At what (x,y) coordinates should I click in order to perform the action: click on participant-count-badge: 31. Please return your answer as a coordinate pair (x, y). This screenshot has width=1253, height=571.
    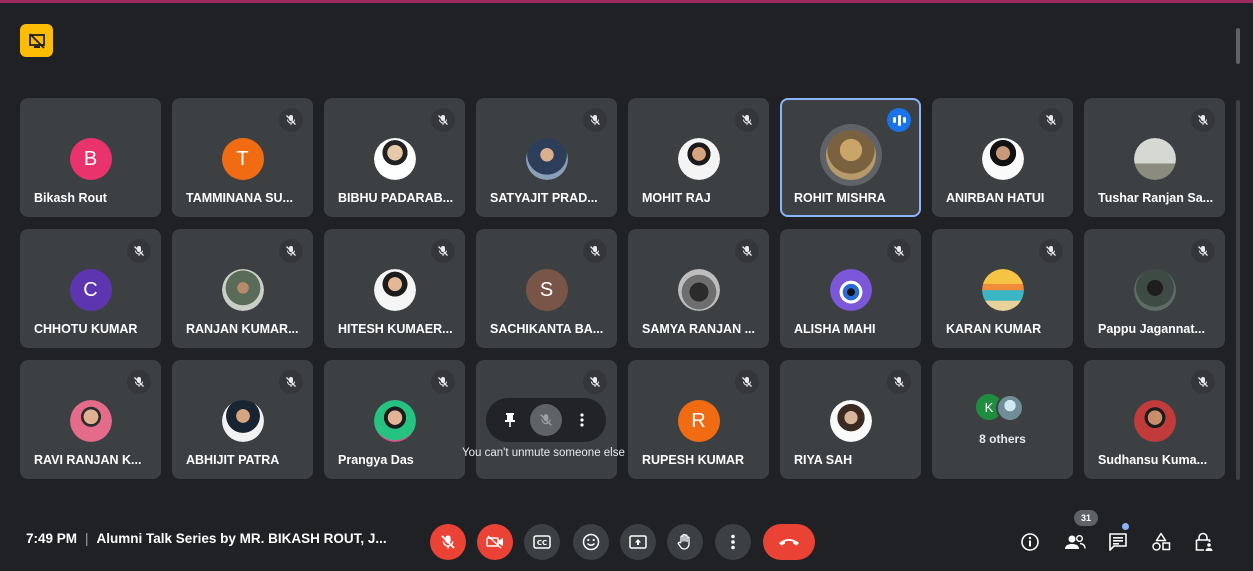
    Looking at the image, I should click on (1086, 518).